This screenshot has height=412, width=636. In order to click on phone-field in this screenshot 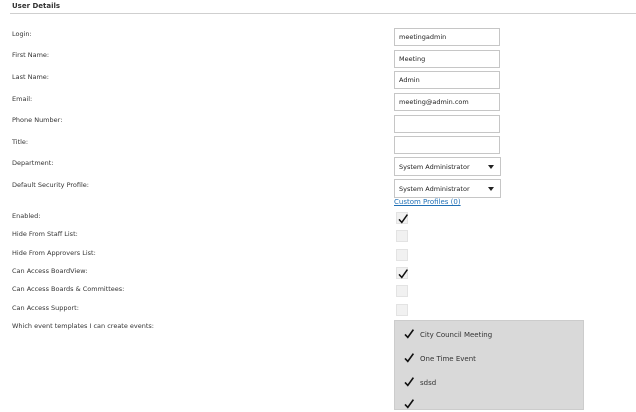, I will do `click(447, 124)`.